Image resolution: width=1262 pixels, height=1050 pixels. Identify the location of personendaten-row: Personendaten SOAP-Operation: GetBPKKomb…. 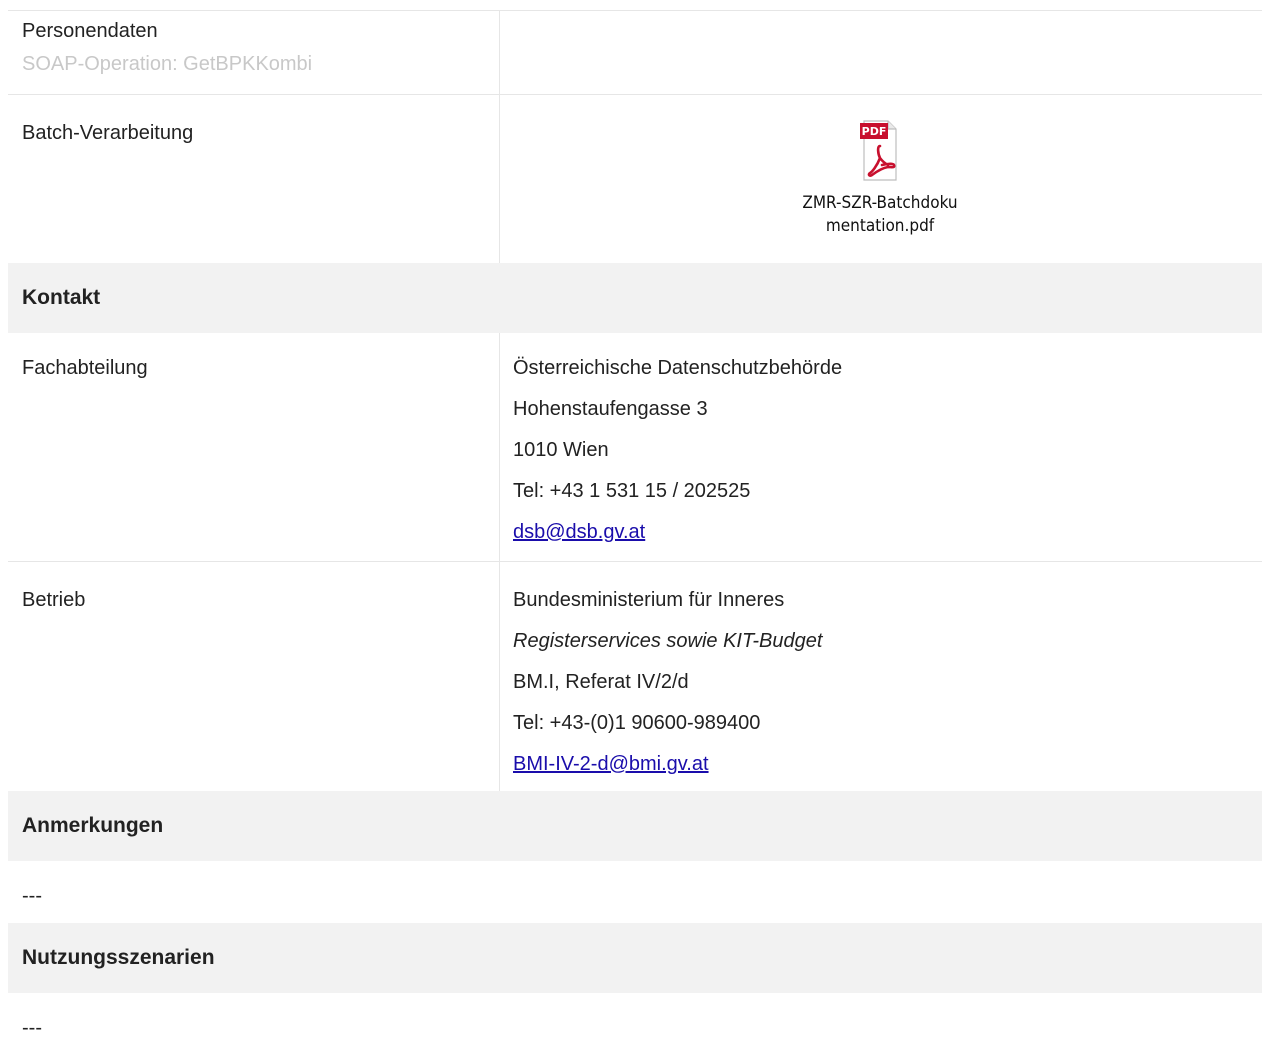
(635, 52).